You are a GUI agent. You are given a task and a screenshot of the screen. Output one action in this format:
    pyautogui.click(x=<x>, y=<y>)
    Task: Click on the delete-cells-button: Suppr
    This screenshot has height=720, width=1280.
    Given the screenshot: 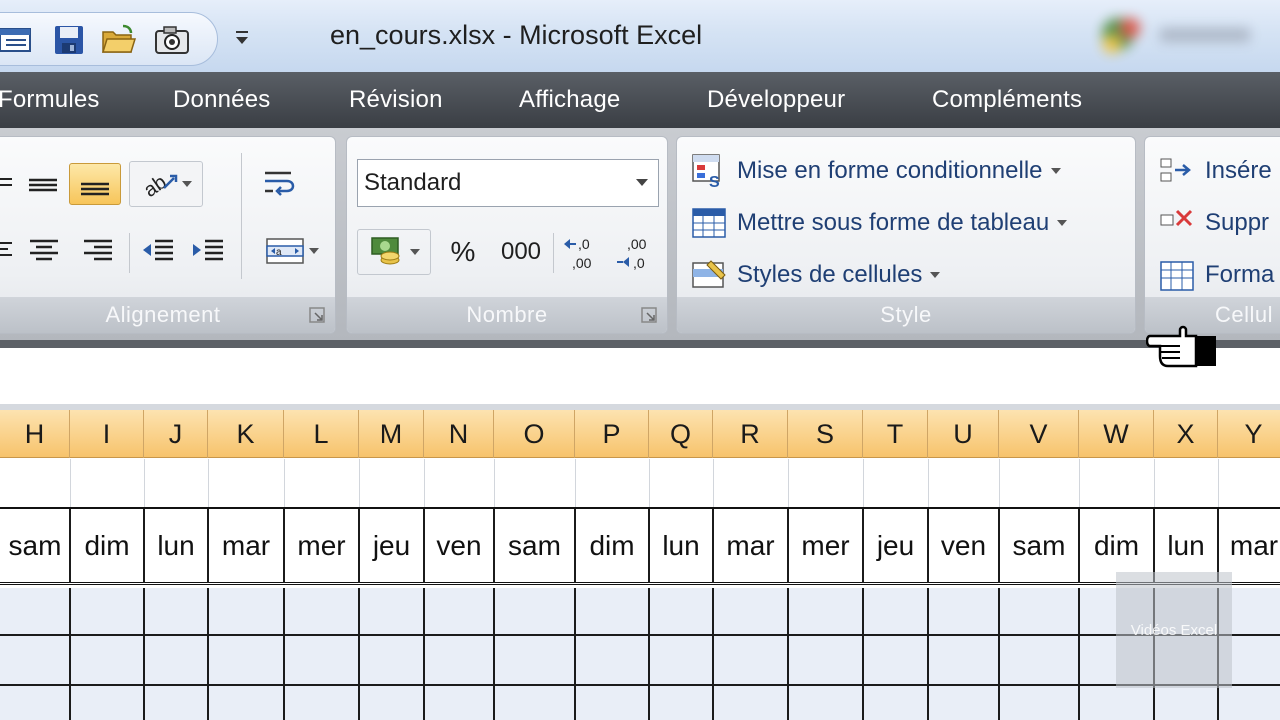 What is the action you would take?
    pyautogui.click(x=1214, y=223)
    